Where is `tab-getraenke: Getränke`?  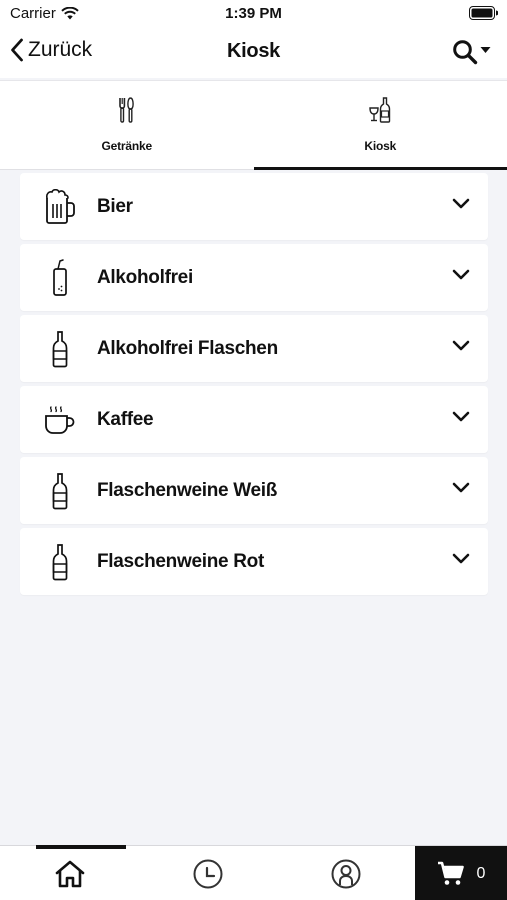 tab-getraenke: Getränke is located at coordinates (127, 125).